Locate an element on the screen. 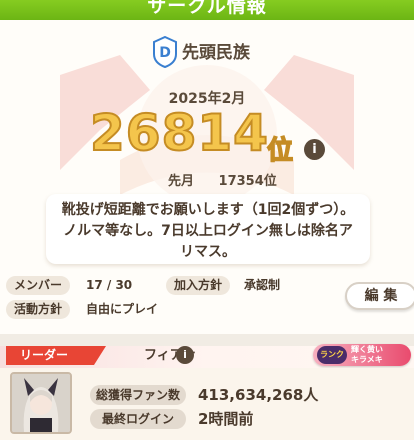 The width and height of the screenshot is (414, 440). badge-rank: ランク is located at coordinates (332, 355).